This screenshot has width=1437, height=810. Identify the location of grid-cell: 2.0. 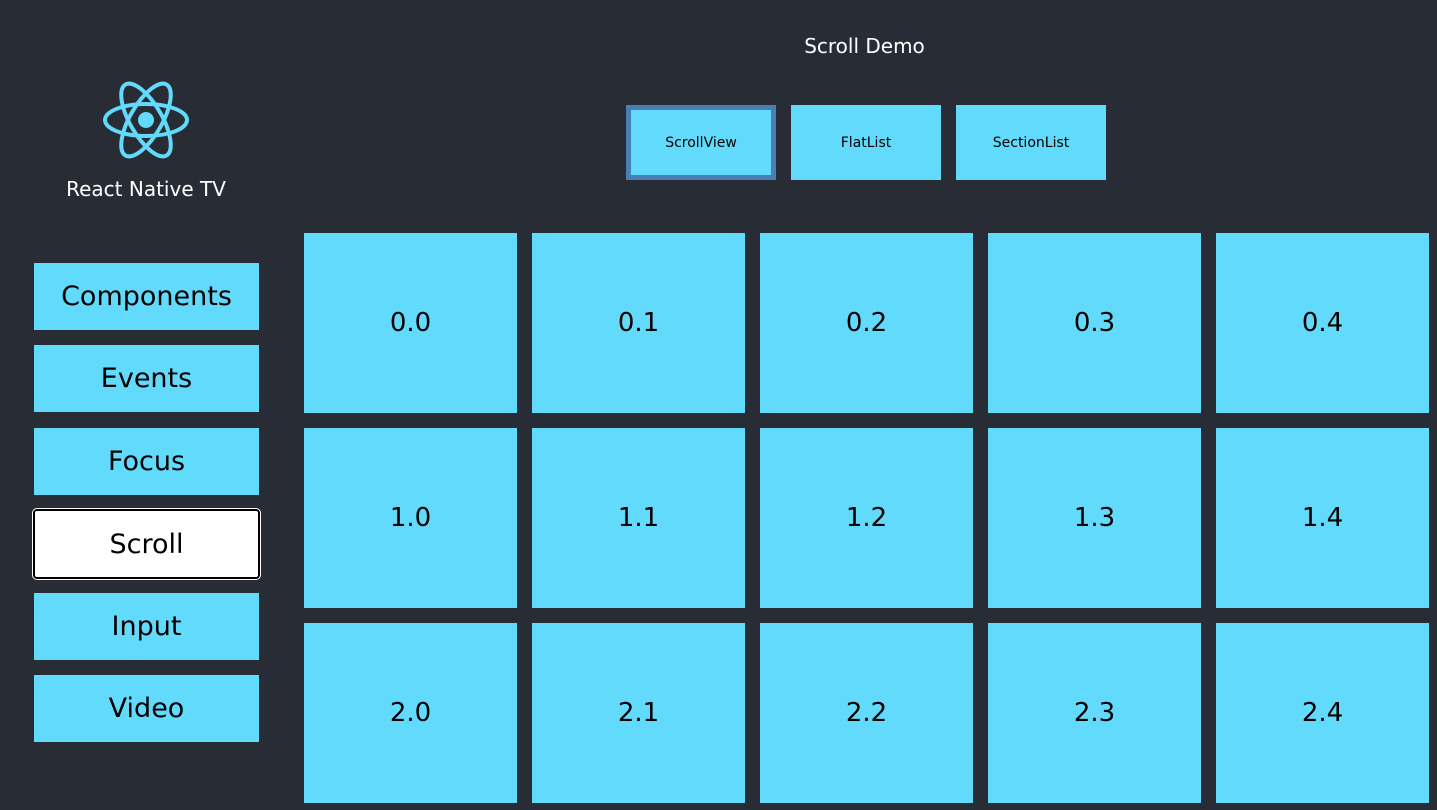
(410, 713).